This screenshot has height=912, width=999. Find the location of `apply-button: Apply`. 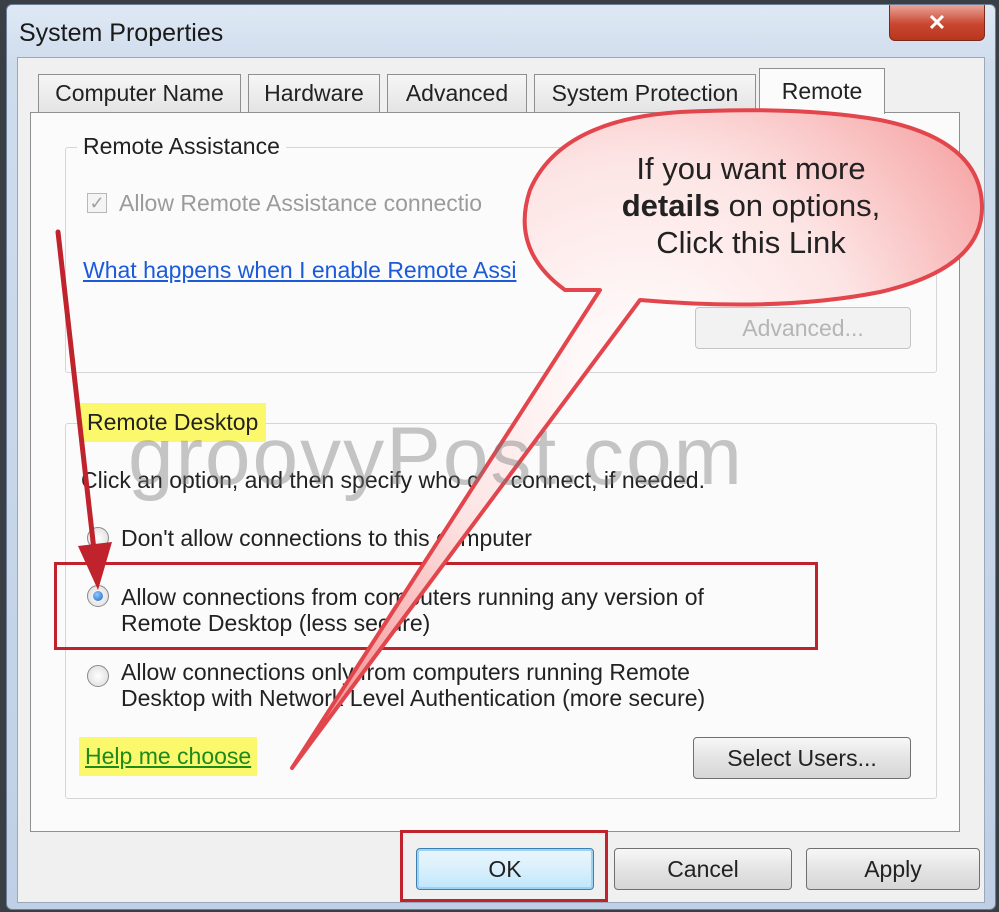

apply-button: Apply is located at coordinates (893, 869).